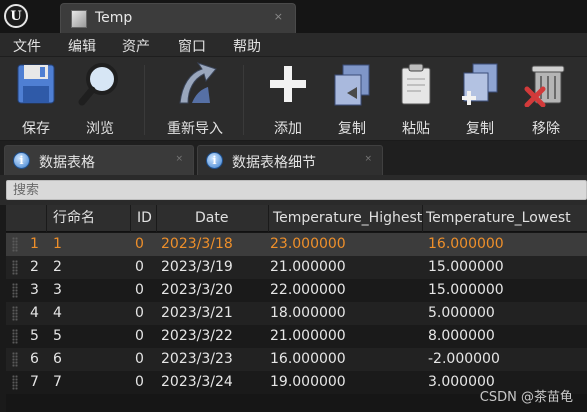 The image size is (587, 412). Describe the element at coordinates (34, 290) in the screenshot. I see `table-cell-index: 3` at that location.